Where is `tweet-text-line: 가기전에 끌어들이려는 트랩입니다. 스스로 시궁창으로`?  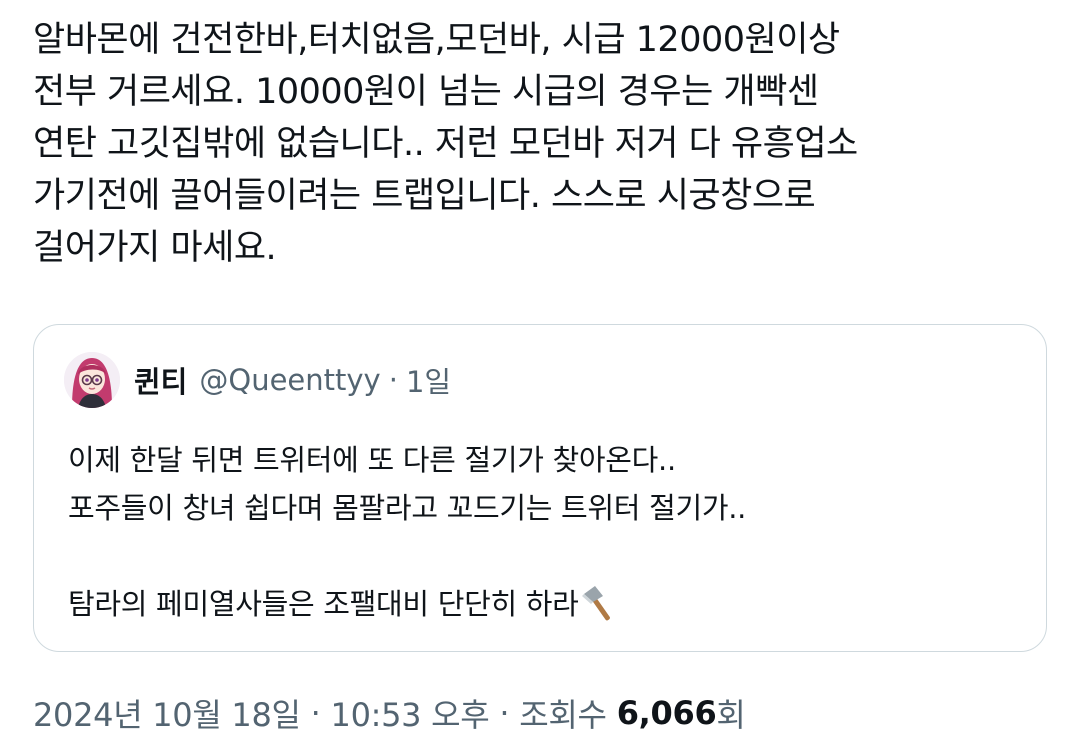 tweet-text-line: 가기전에 끌어들이려는 트랩입니다. 스스로 시궁창으로 is located at coordinates (424, 196).